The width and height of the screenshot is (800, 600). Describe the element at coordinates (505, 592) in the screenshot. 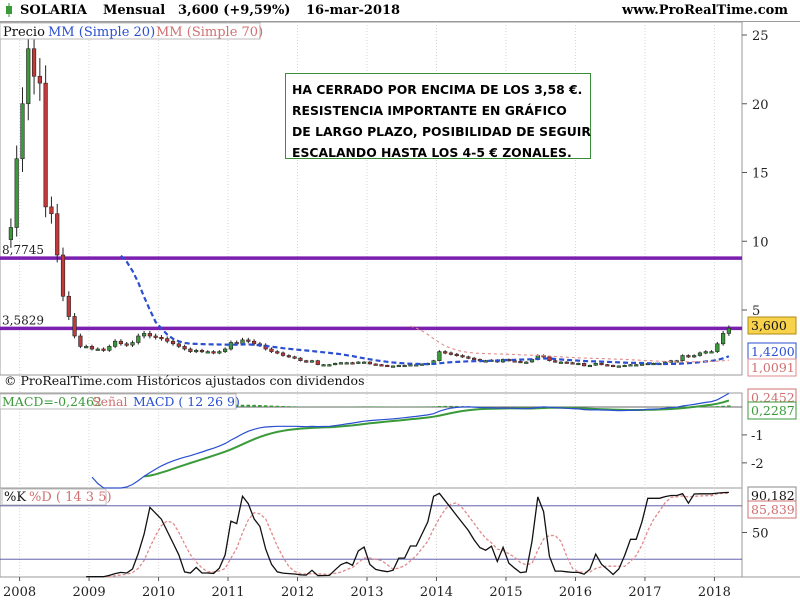

I see `year-label: 2015` at that location.